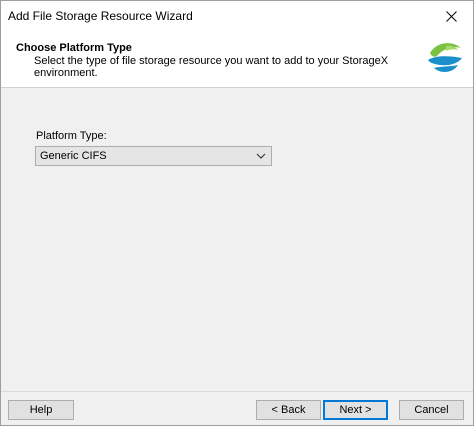 Image resolution: width=474 pixels, height=426 pixels. I want to click on close-button, so click(451, 16).